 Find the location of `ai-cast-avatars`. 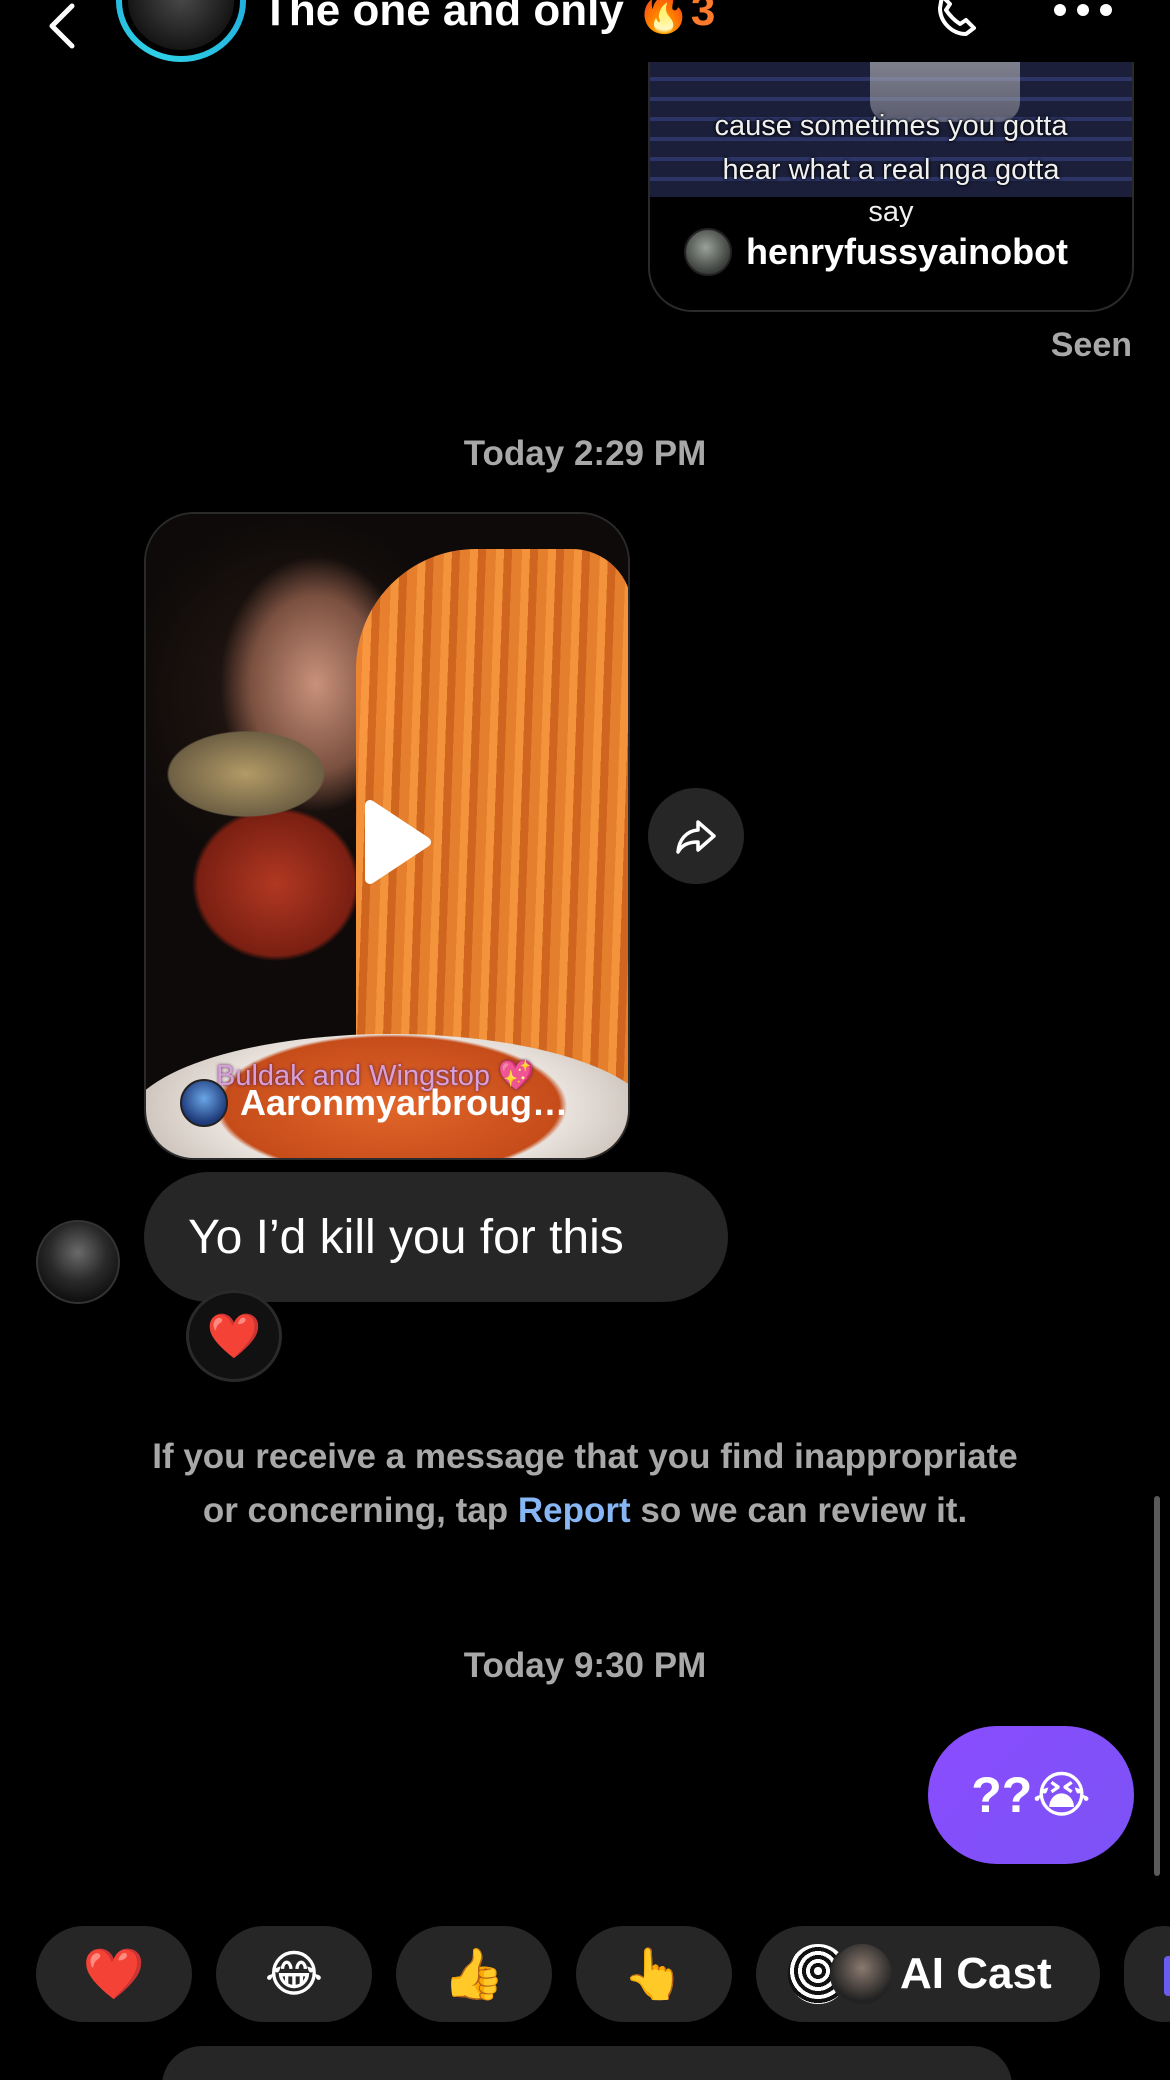

ai-cast-avatars is located at coordinates (840, 1974).